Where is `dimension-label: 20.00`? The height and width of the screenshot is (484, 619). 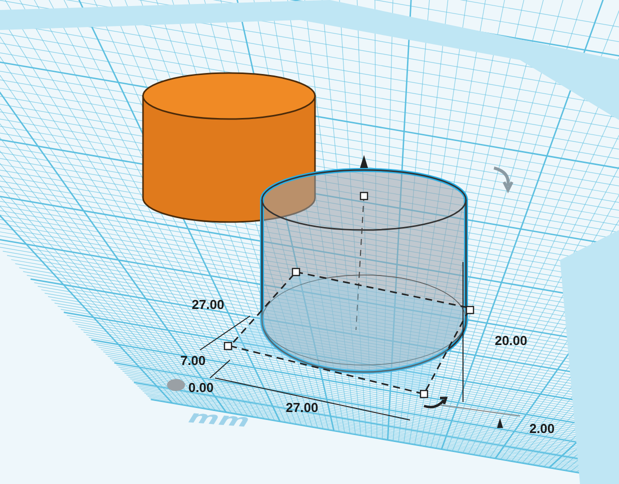 dimension-label: 20.00 is located at coordinates (511, 340).